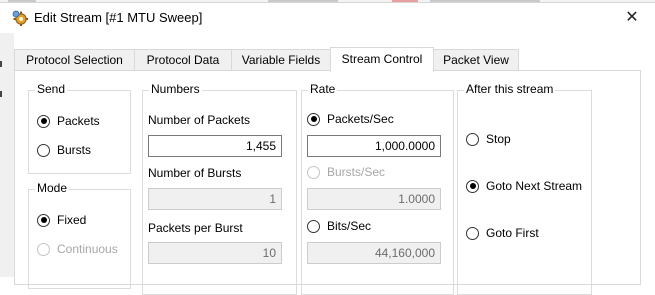  What do you see at coordinates (195, 173) in the screenshot?
I see `num-bursts-label: Number of Bursts` at bounding box center [195, 173].